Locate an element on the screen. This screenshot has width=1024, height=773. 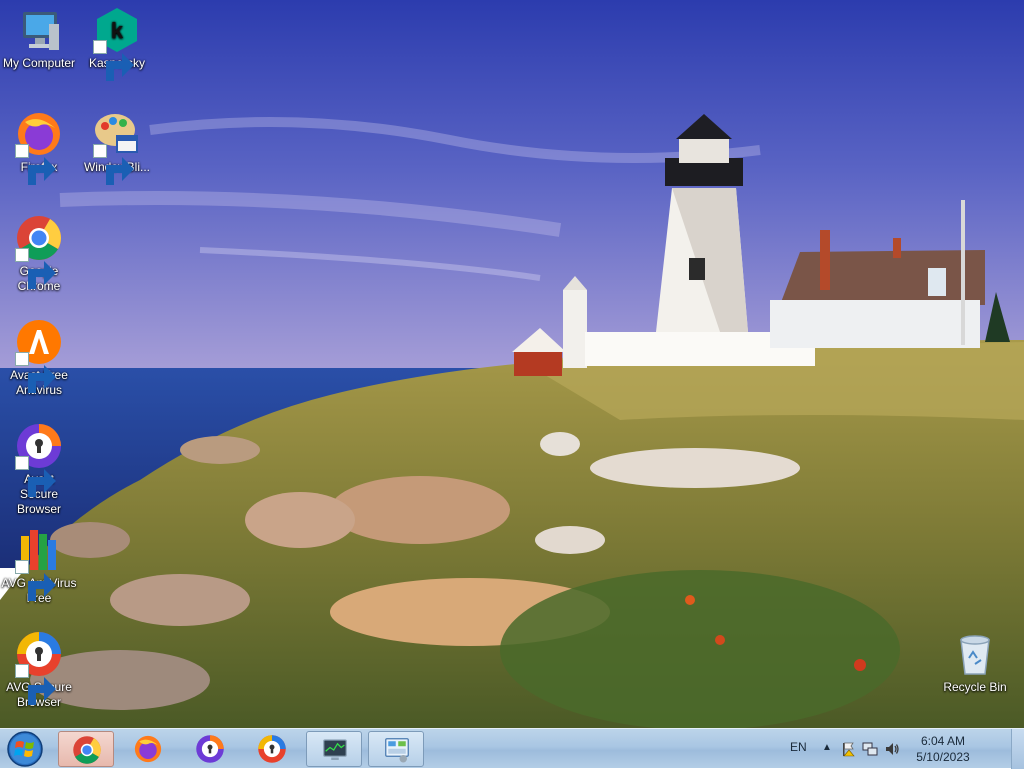
show-hidden-icons-chevron-icon: ▲ is located at coordinates (827, 747).